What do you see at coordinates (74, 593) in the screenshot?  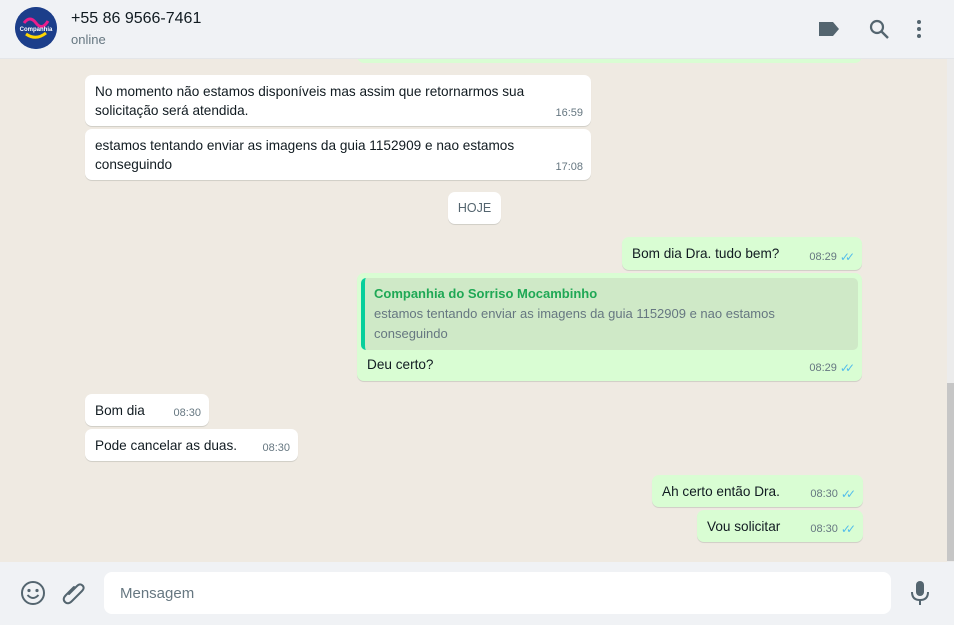 I see `attach-icon` at bounding box center [74, 593].